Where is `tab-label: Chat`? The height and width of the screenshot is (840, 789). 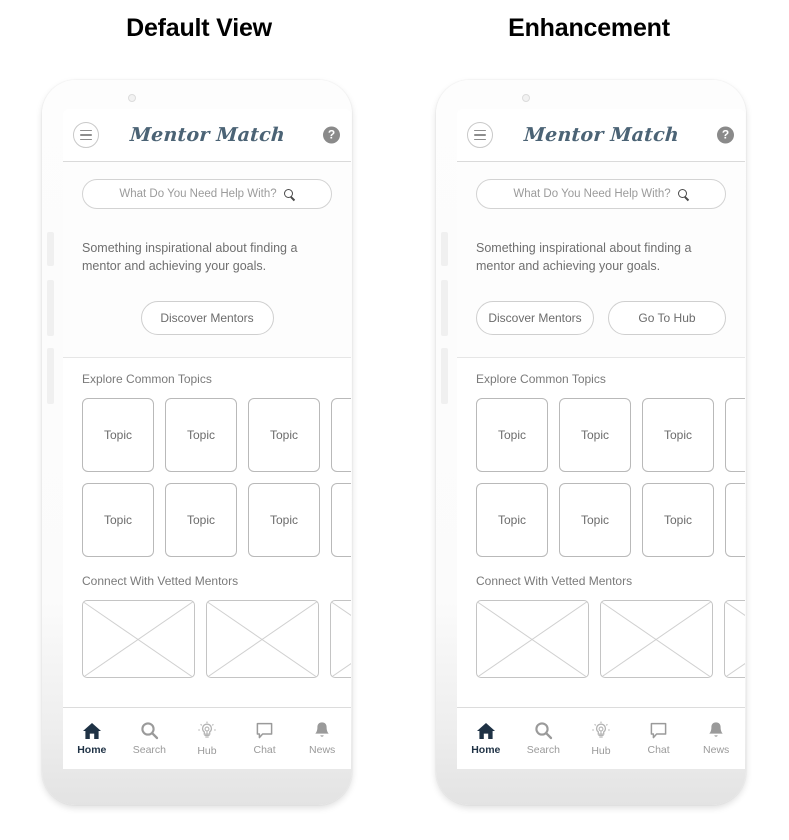 tab-label: Chat is located at coordinates (658, 749).